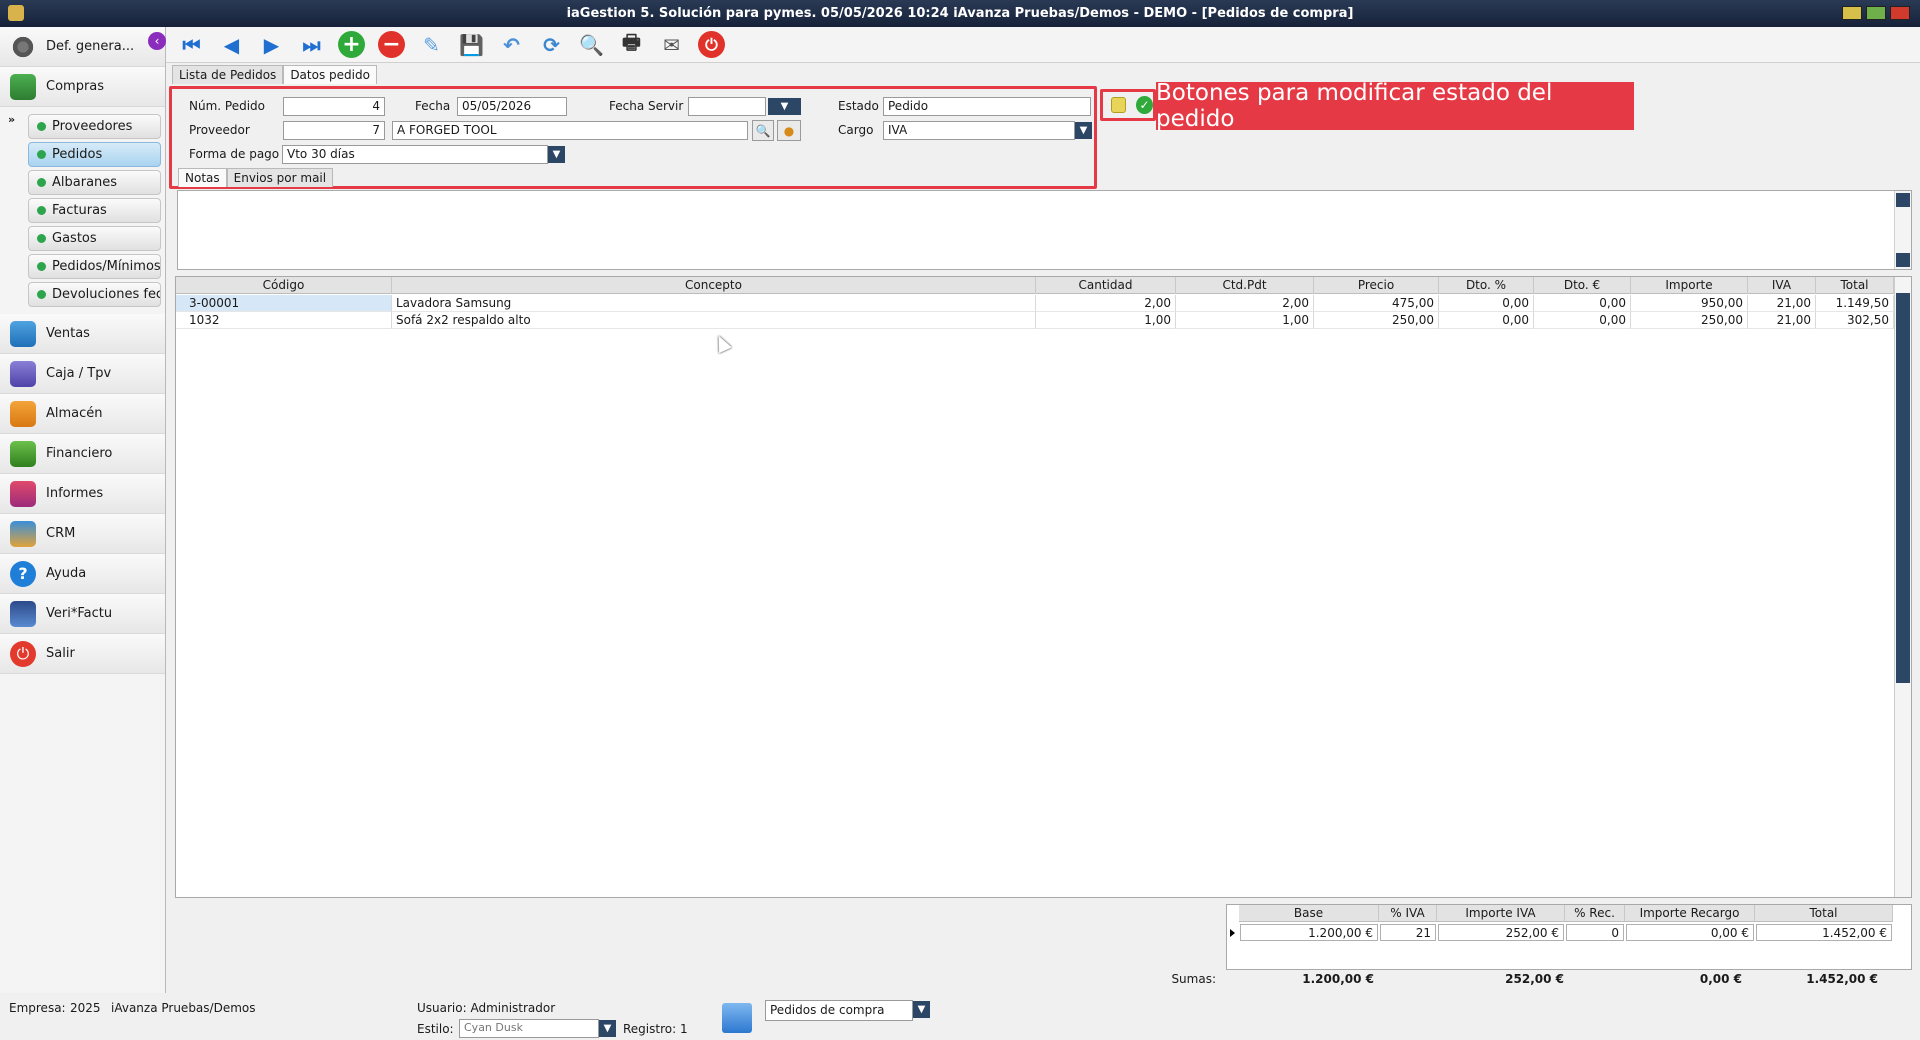 The height and width of the screenshot is (1040, 1920). I want to click on date-picker-icon: ▼, so click(784, 106).